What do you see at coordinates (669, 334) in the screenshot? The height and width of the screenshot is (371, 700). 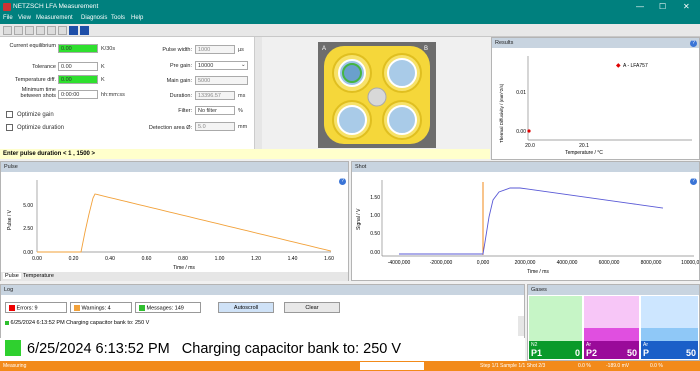 I see `gas-ar2-level` at bounding box center [669, 334].